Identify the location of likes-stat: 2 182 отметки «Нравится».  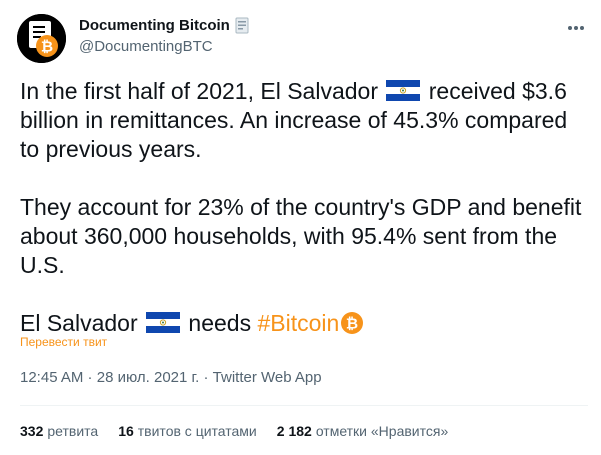
(362, 431).